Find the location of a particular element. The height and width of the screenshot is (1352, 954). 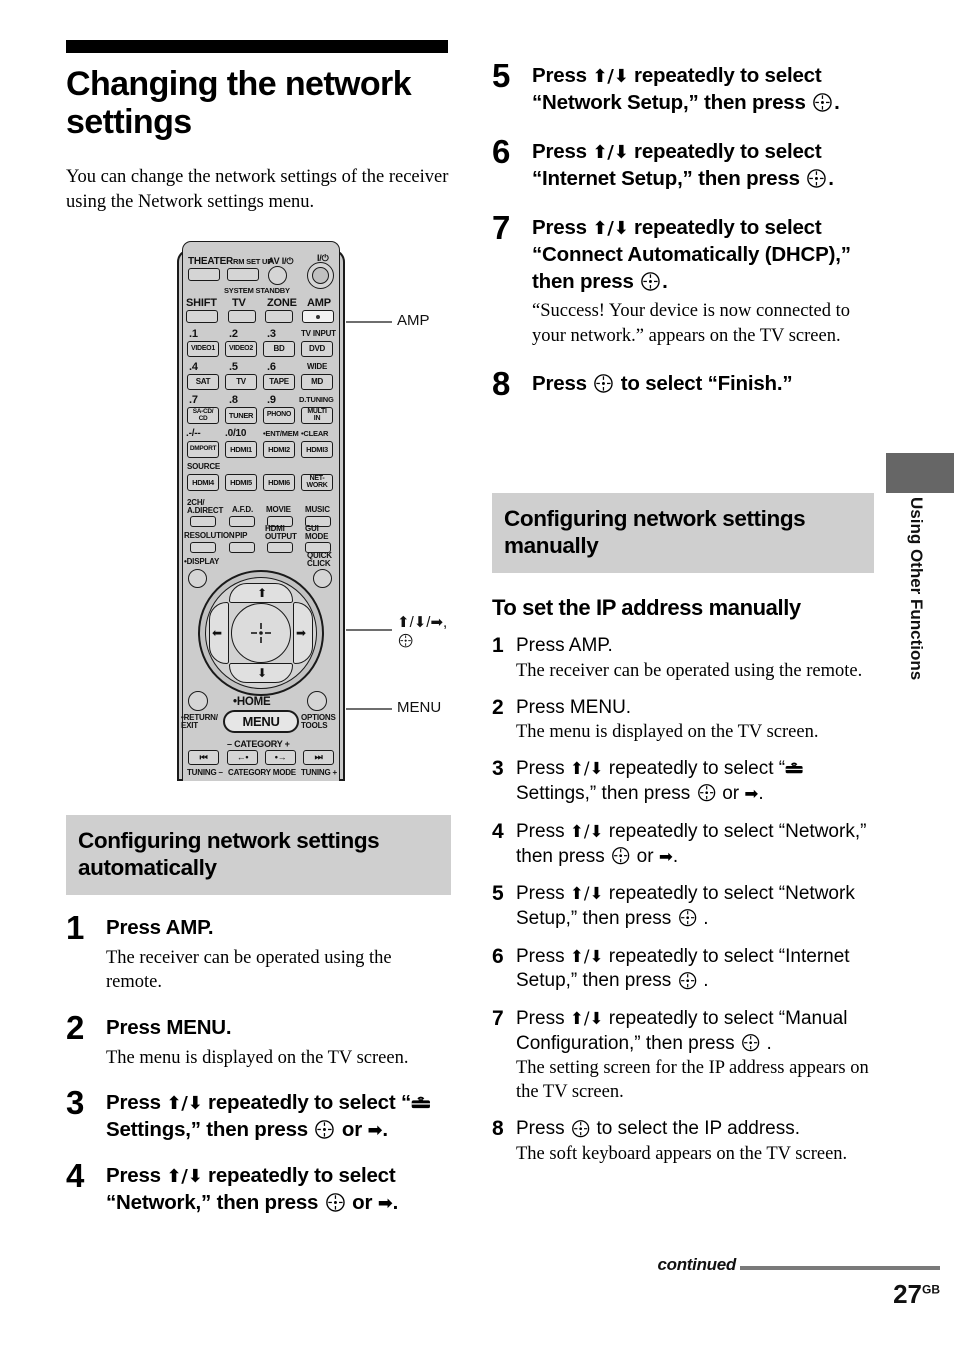

title-rule is located at coordinates (257, 46).